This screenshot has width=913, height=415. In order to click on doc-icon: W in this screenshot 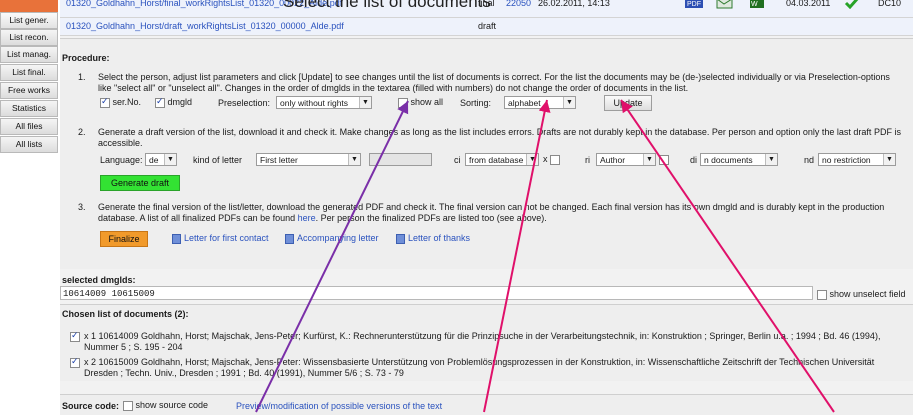, I will do `click(757, 5)`.